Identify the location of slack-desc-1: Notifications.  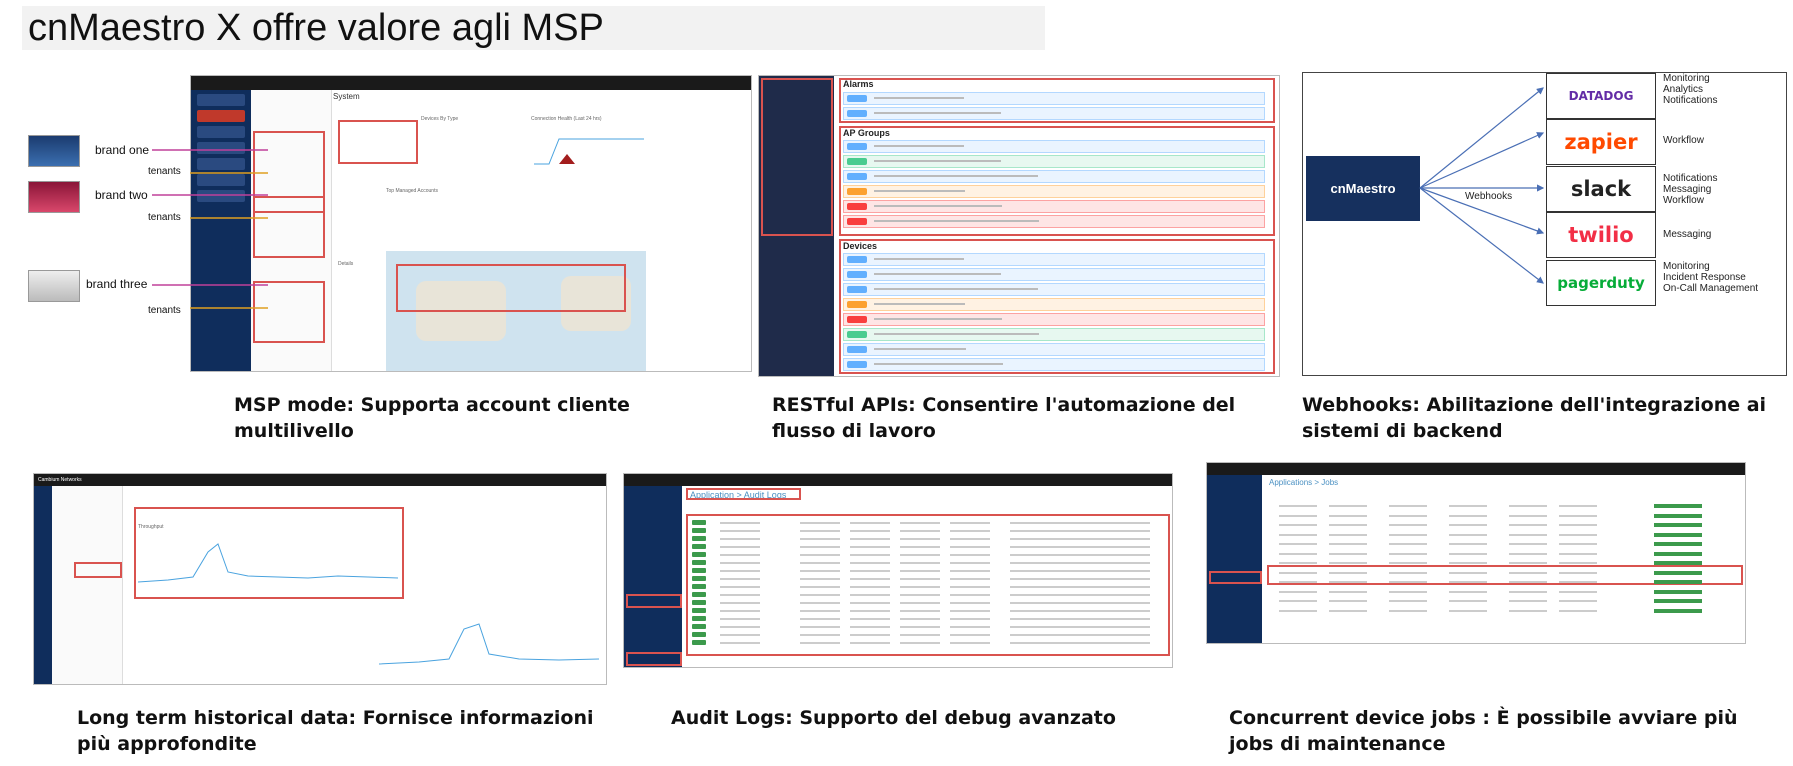
(1690, 178).